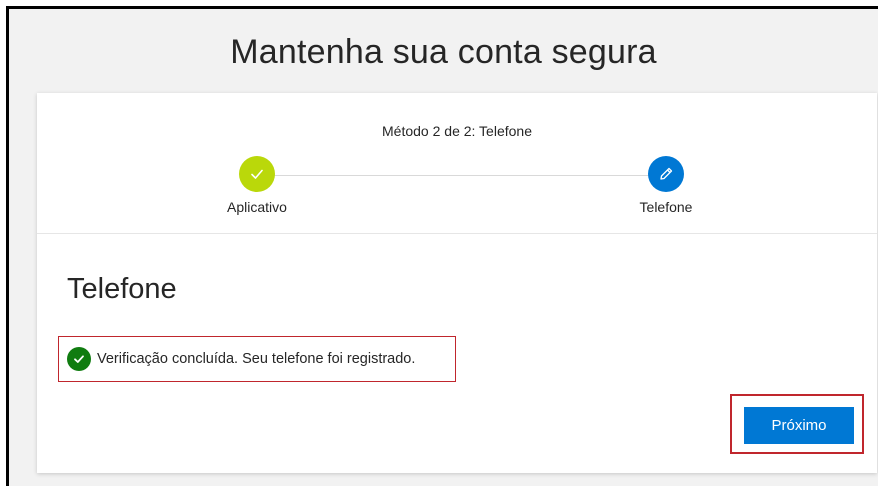  Describe the element at coordinates (465, 175) in the screenshot. I see `step-connector-line` at that location.